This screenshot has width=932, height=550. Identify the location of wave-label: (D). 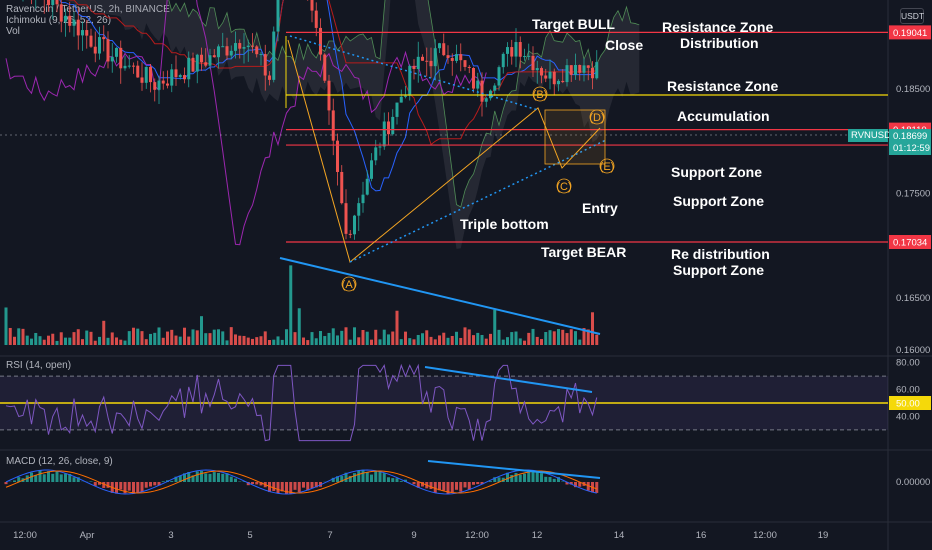
(596, 118).